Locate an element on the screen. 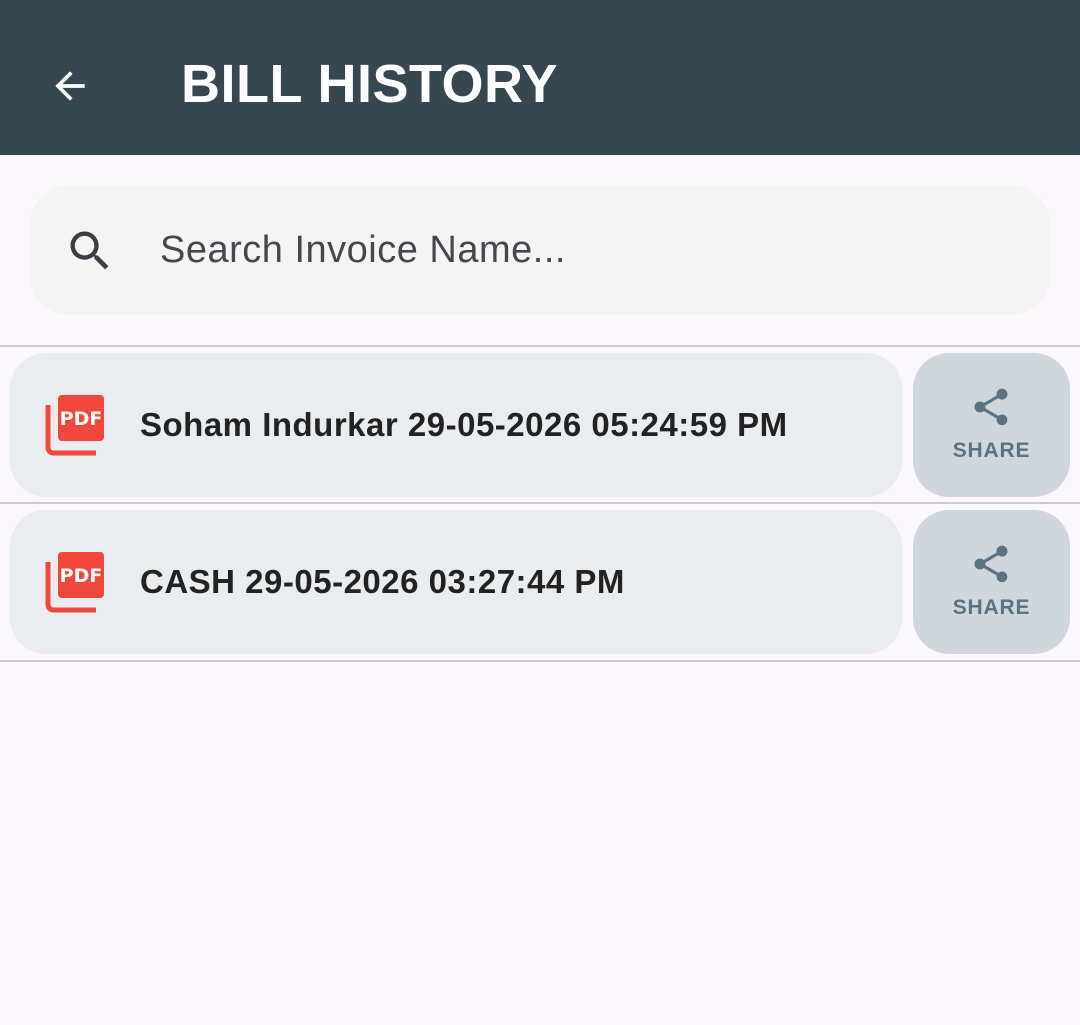  back-button is located at coordinates (70, 86).